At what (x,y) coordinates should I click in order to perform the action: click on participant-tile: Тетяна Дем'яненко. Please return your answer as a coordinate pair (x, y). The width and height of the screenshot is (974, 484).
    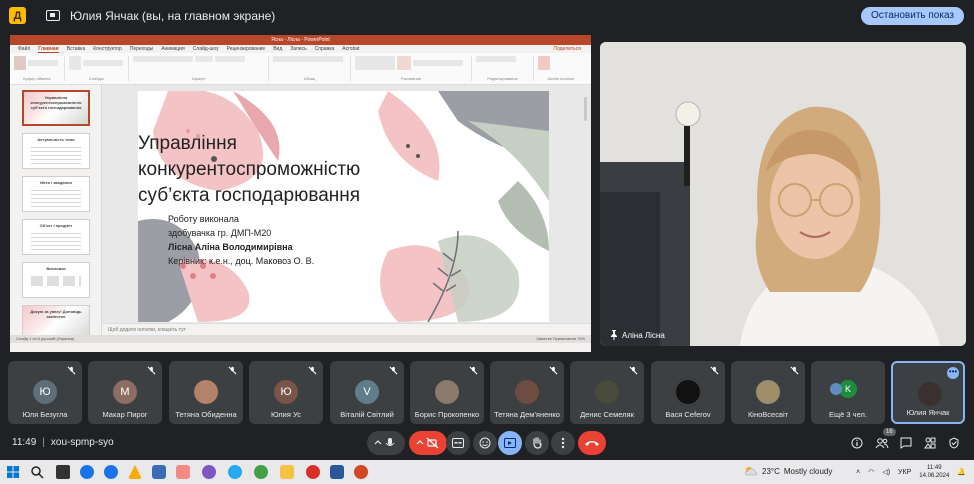
    Looking at the image, I should click on (527, 392).